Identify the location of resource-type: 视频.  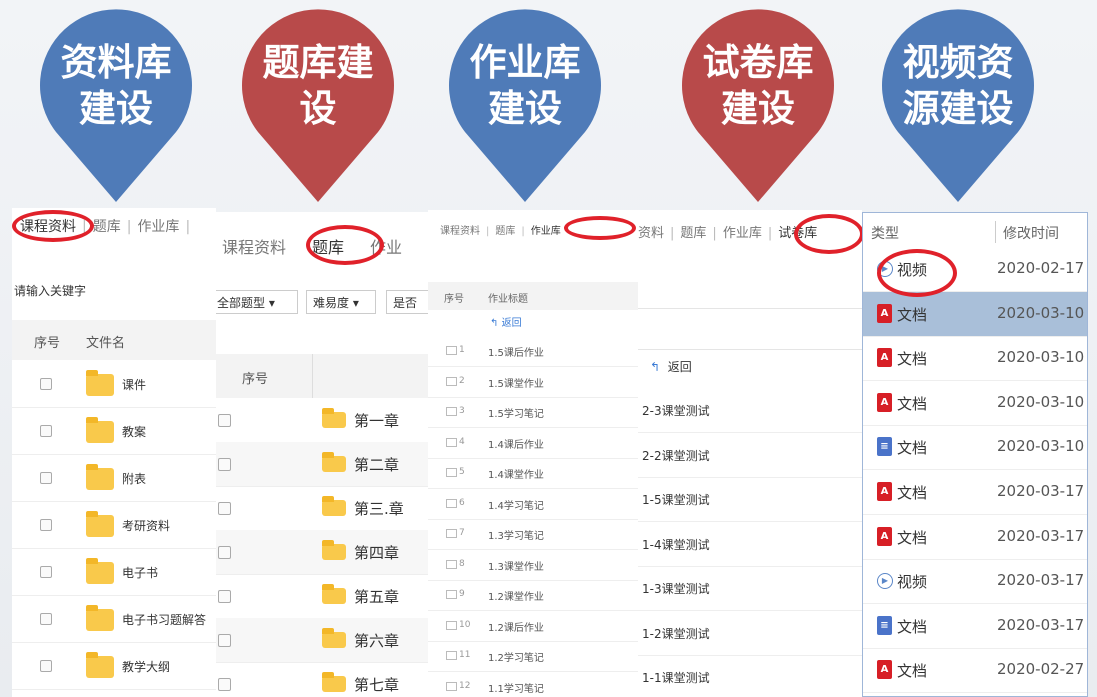
(912, 581).